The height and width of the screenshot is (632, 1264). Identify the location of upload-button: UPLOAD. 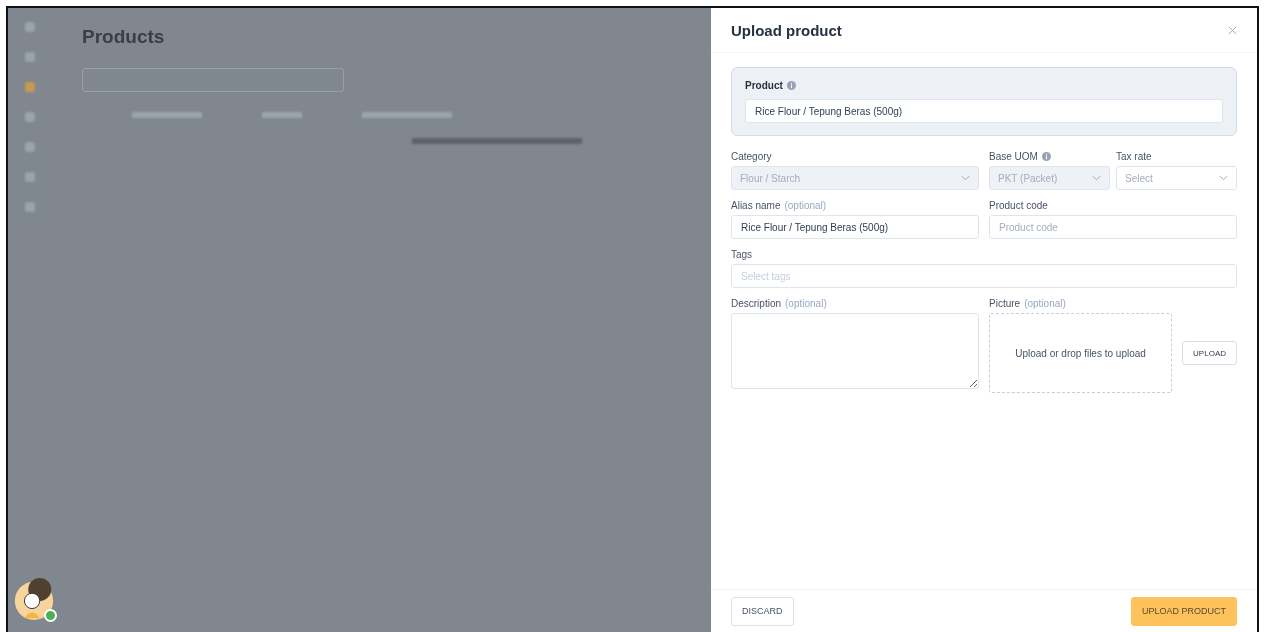
(1209, 353).